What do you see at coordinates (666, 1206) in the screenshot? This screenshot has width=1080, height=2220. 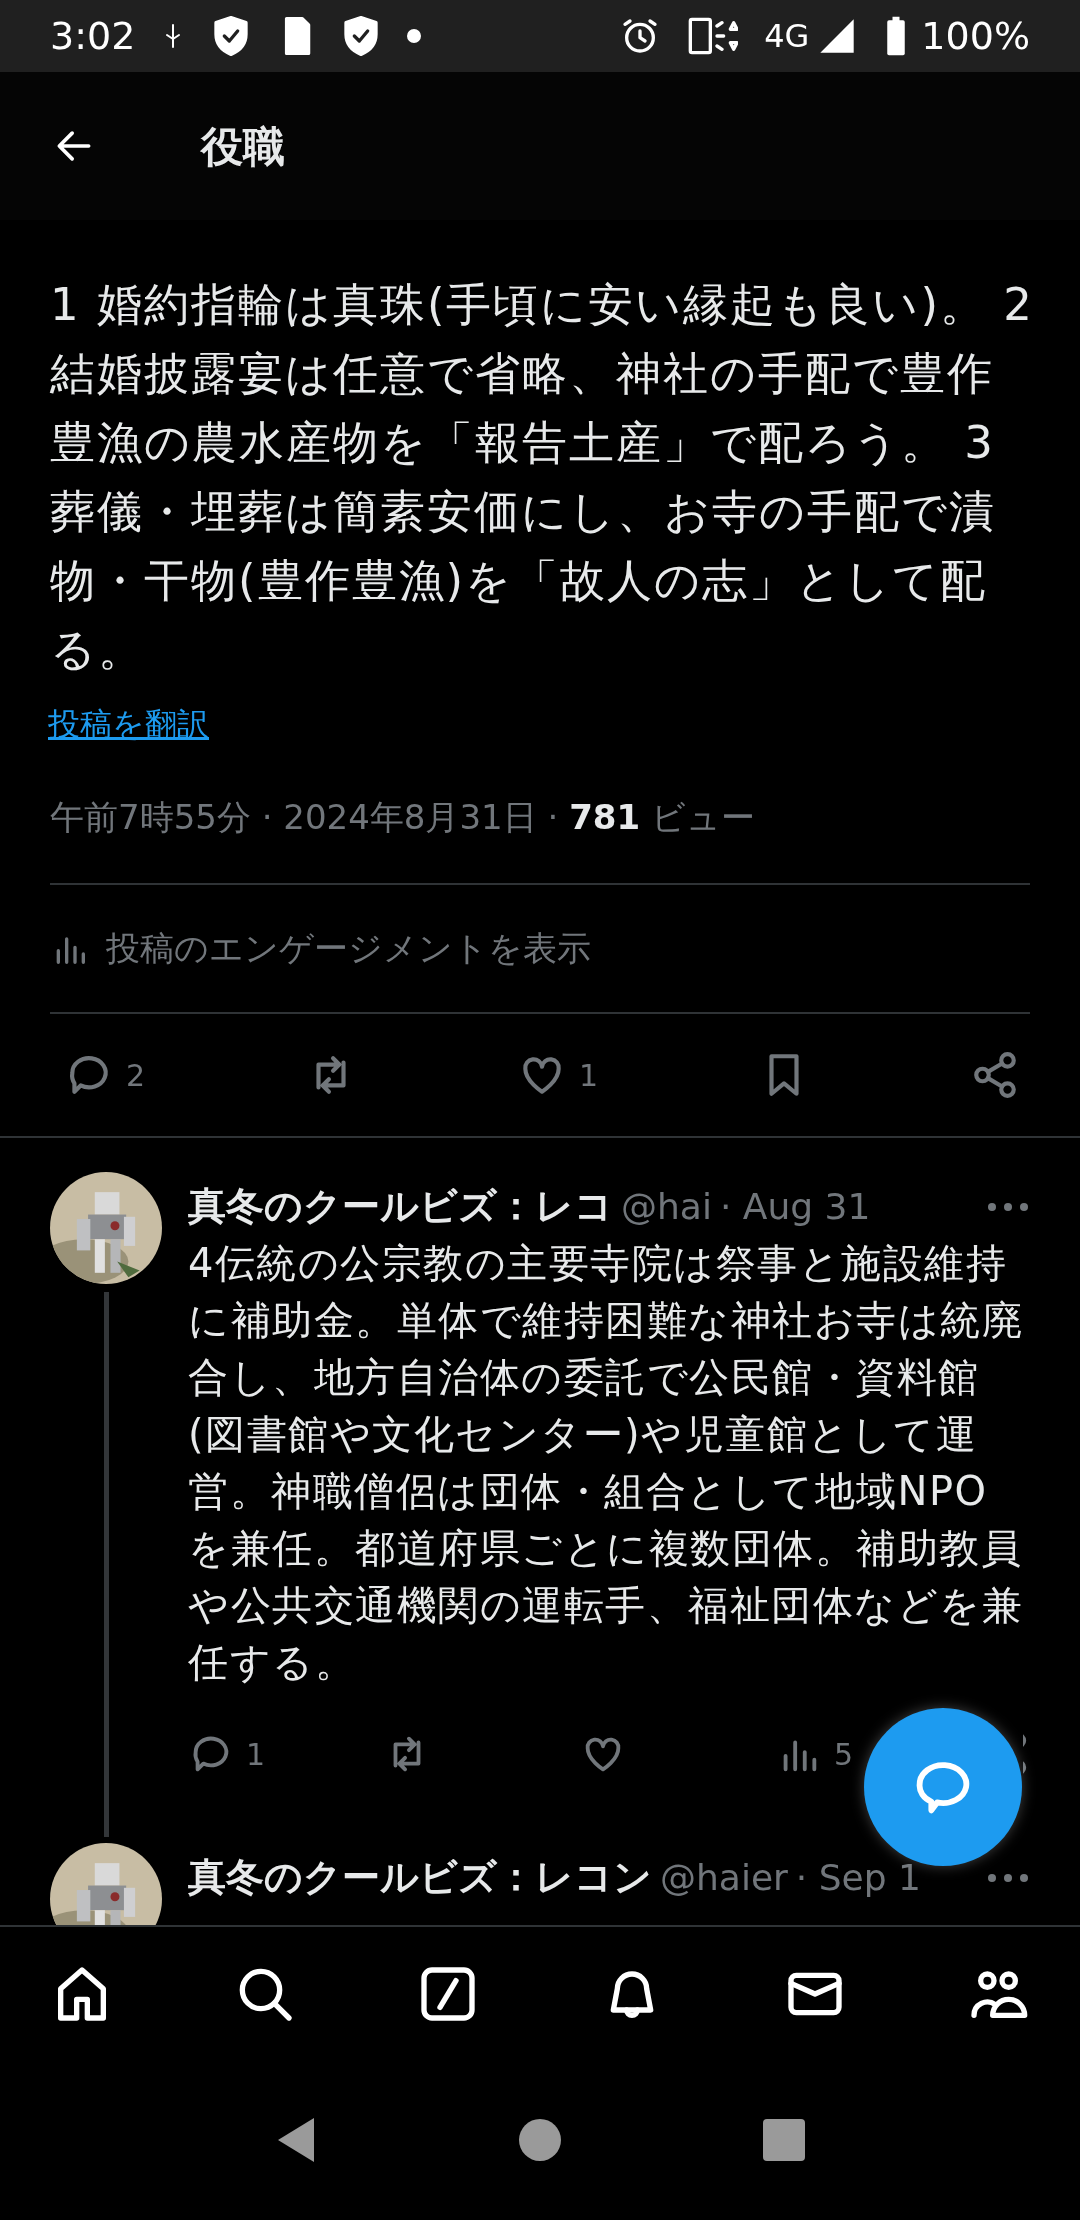 I see `author-handle: @hai` at bounding box center [666, 1206].